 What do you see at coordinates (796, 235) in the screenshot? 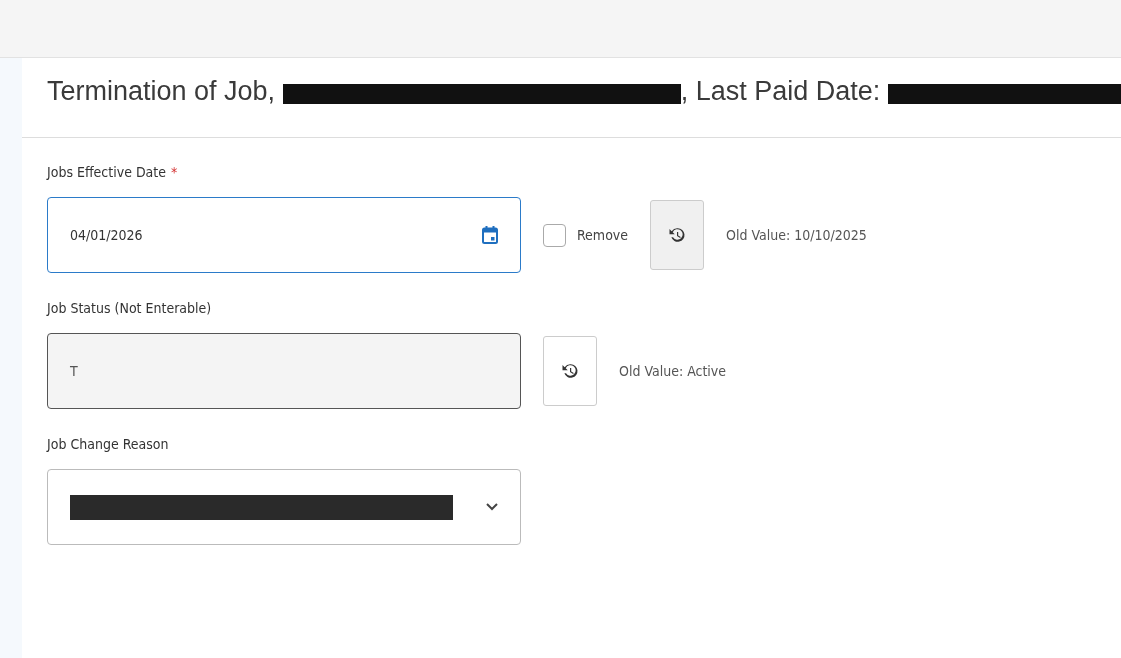
I see `old-value-text: Old Value: 10/10/2025` at bounding box center [796, 235].